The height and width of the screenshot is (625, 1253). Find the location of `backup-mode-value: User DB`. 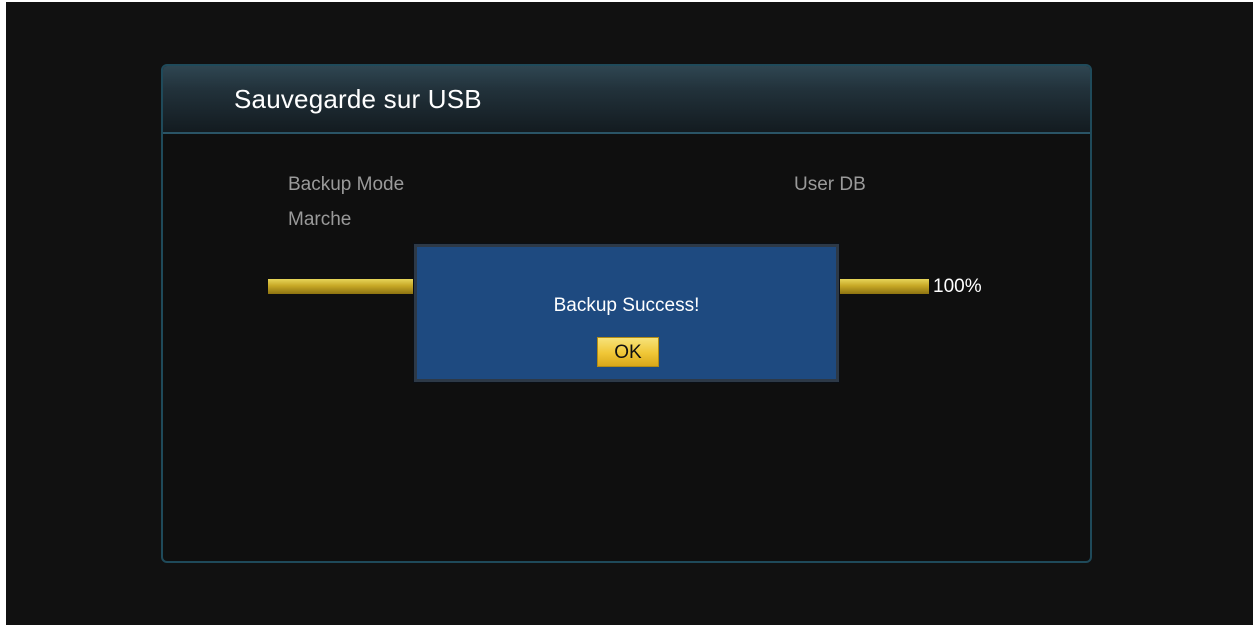

backup-mode-value: User DB is located at coordinates (830, 185).